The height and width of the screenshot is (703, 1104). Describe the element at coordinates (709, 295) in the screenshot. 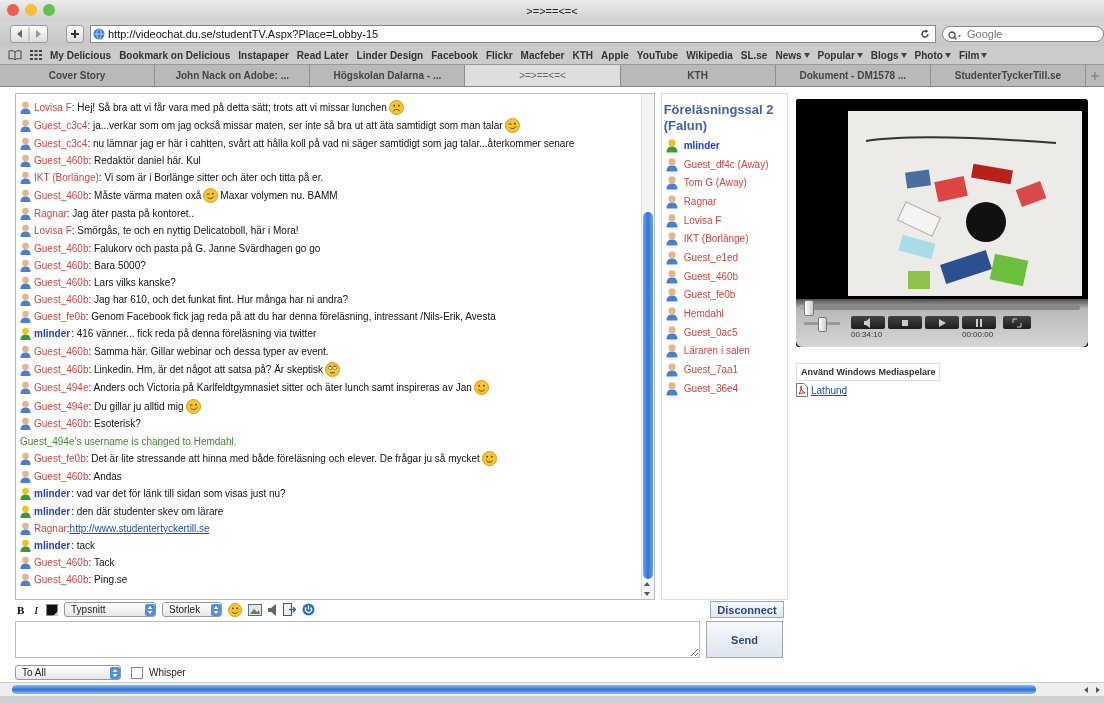

I see `user-name: Guest_fe0b` at that location.